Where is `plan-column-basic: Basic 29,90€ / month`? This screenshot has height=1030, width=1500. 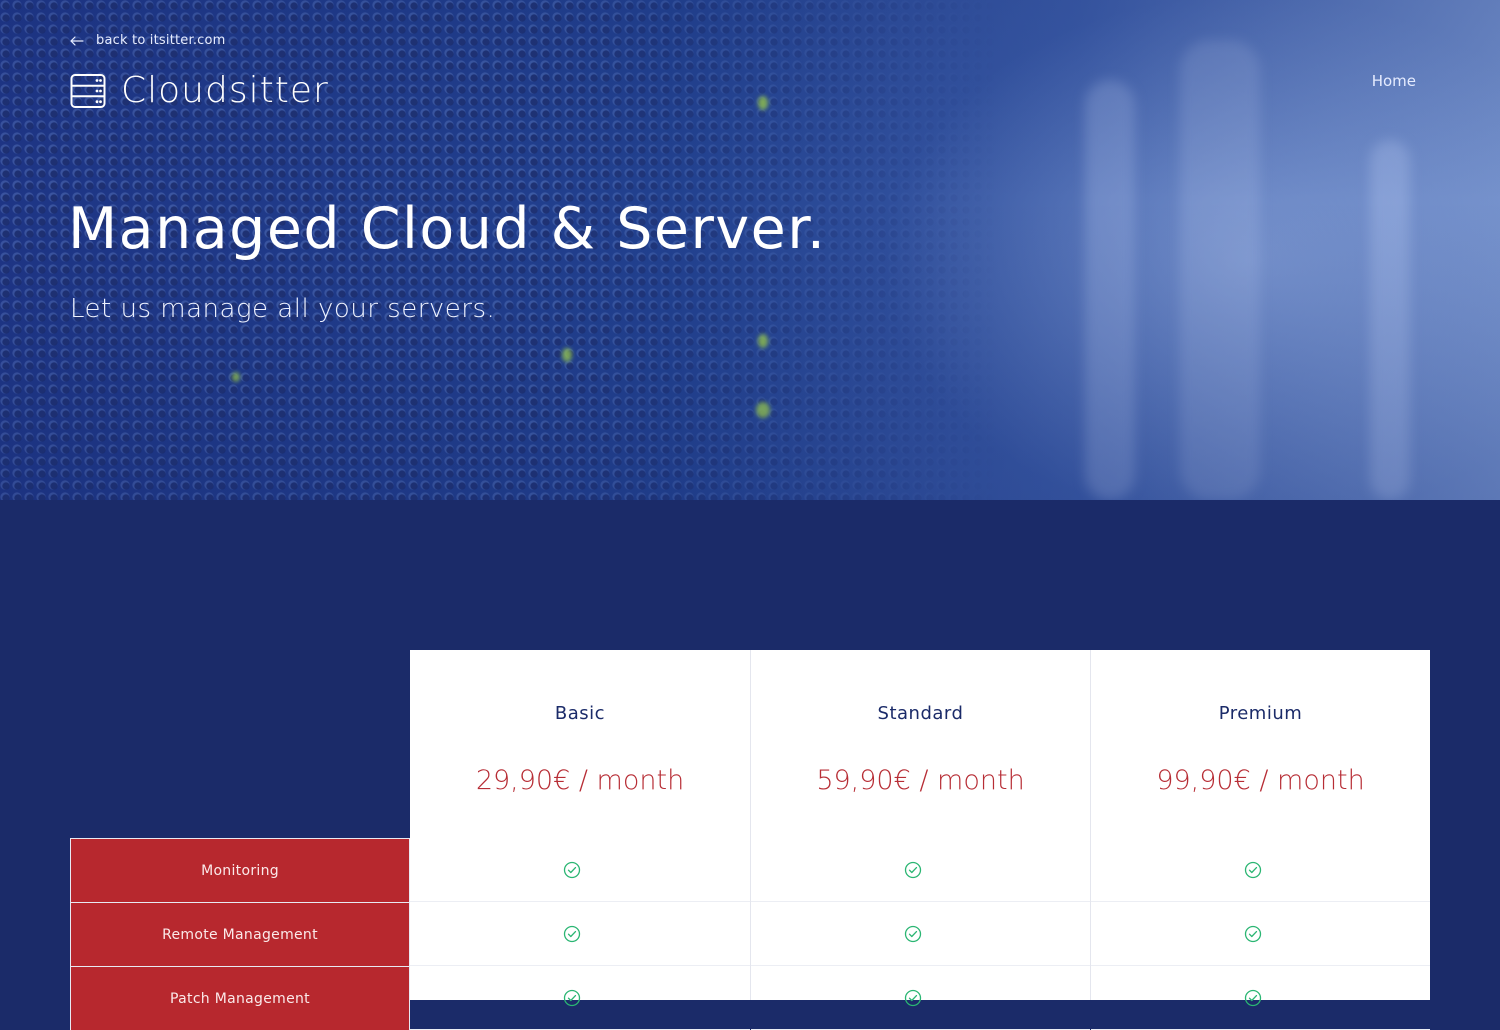
plan-column-basic: Basic 29,90€ / month is located at coordinates (580, 840).